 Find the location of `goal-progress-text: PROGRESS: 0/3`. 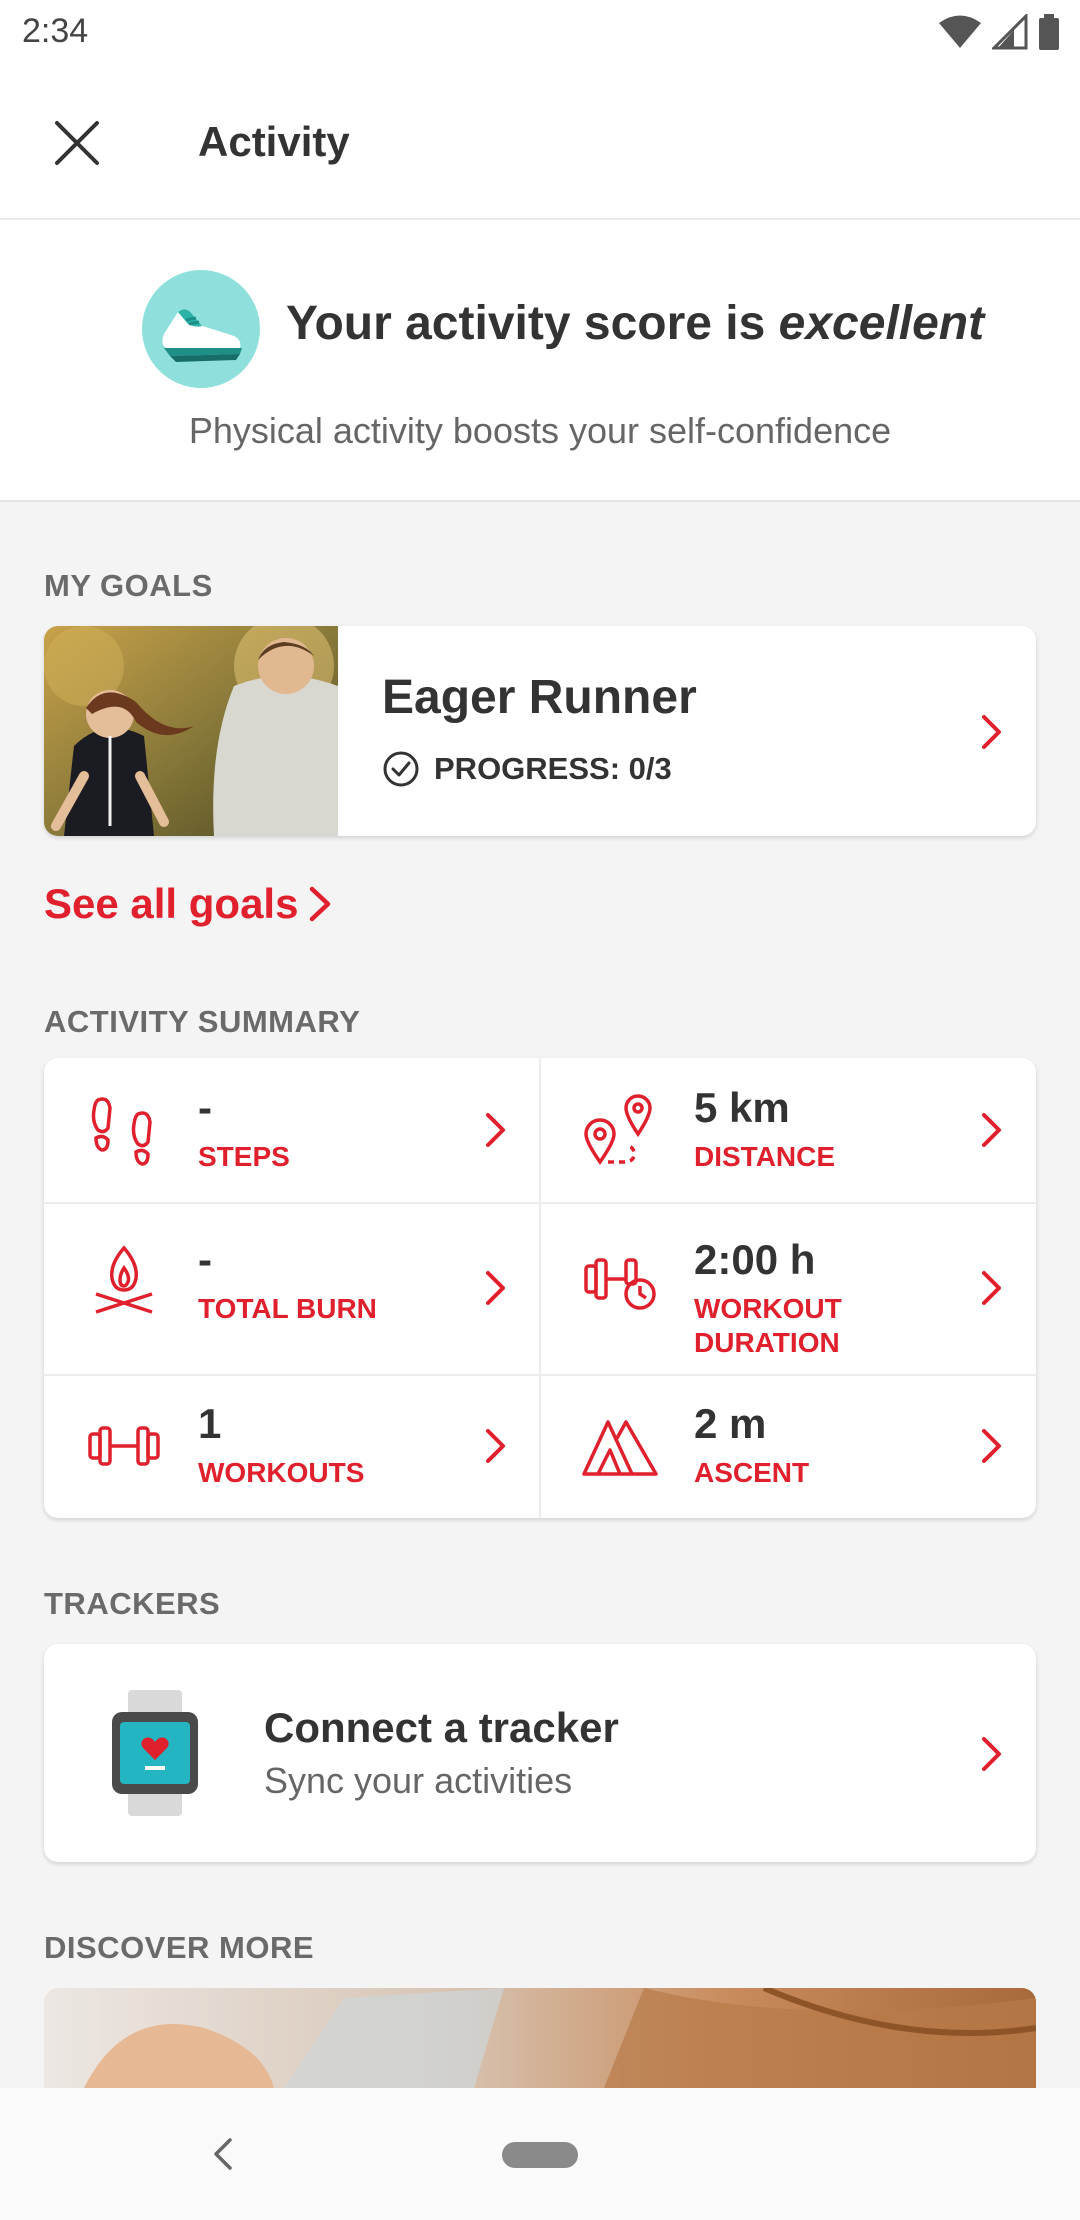

goal-progress-text: PROGRESS: 0/3 is located at coordinates (553, 768).